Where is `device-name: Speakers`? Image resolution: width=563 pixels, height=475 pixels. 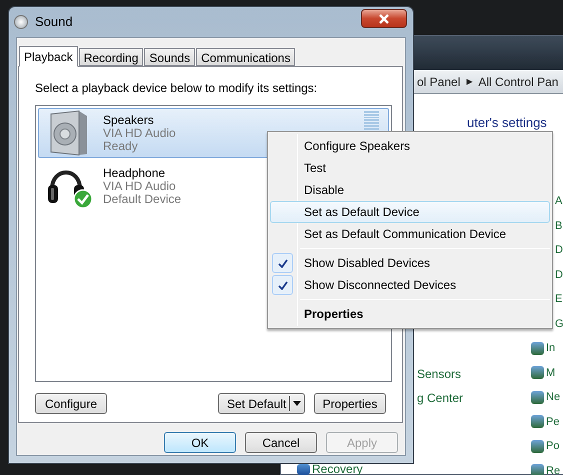 device-name: Speakers is located at coordinates (129, 120).